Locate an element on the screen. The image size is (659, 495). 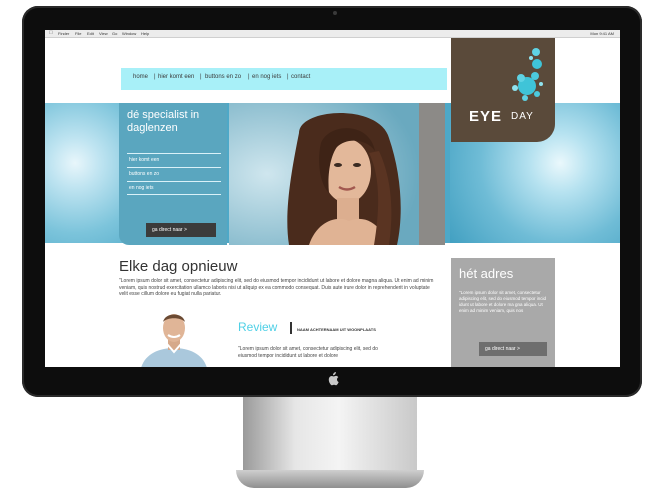
nav-contact: contact is located at coordinates (300, 77).